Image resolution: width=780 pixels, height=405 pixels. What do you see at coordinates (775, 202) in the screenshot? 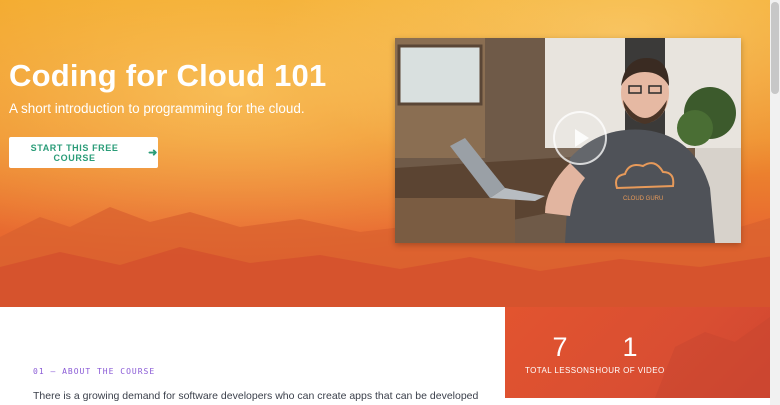
I see `page-scrollbar` at bounding box center [775, 202].